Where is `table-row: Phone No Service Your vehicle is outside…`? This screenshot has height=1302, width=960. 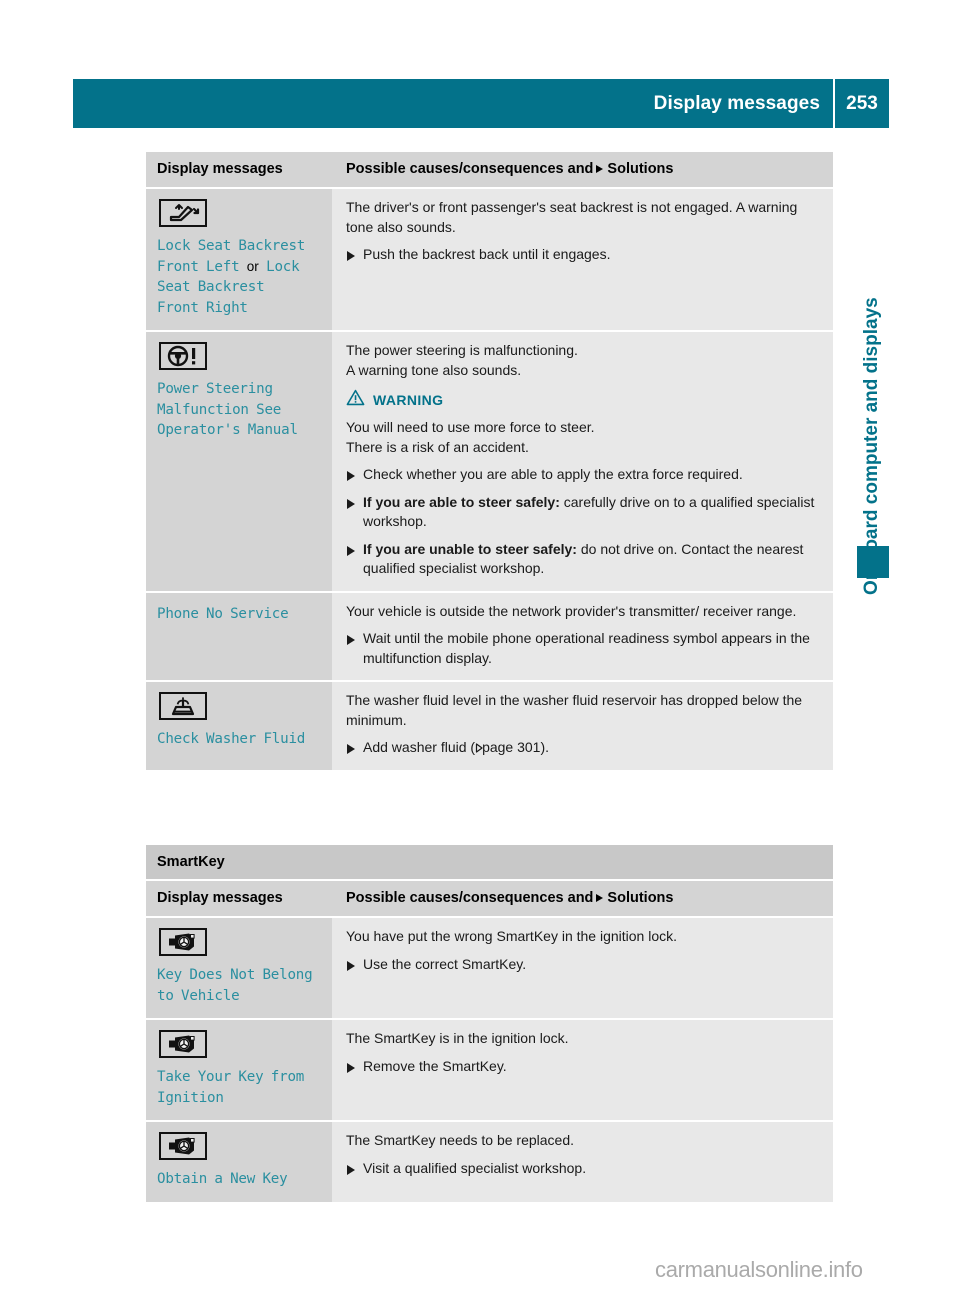 table-row: Phone No Service Your vehicle is outside… is located at coordinates (489, 637).